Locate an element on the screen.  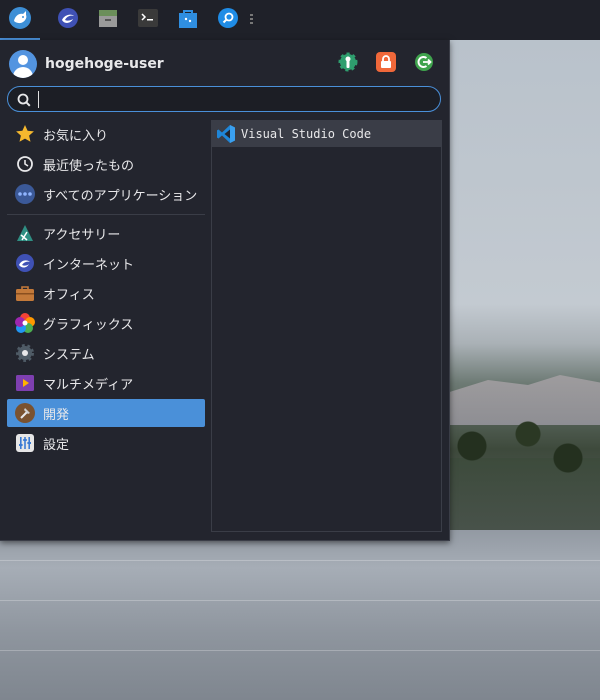
web-browser-launcher is located at coordinates (68, 20).